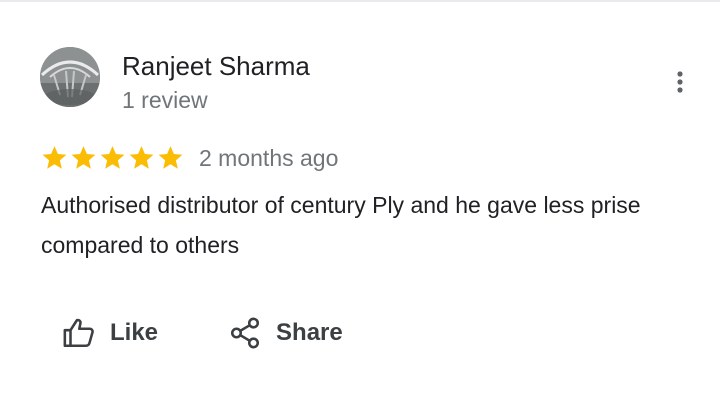 The image size is (720, 407). What do you see at coordinates (202, 333) in the screenshot?
I see `review-actions: Like Share` at bounding box center [202, 333].